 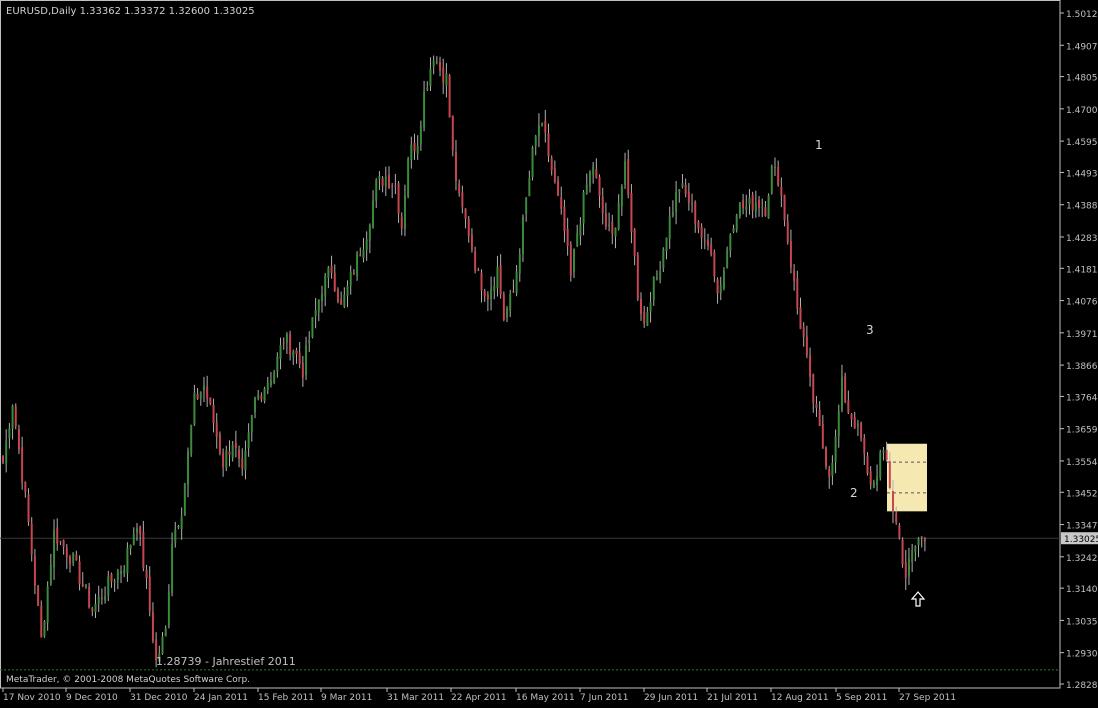 I want to click on current-price-label: 1.33025, so click(x=1081, y=540).